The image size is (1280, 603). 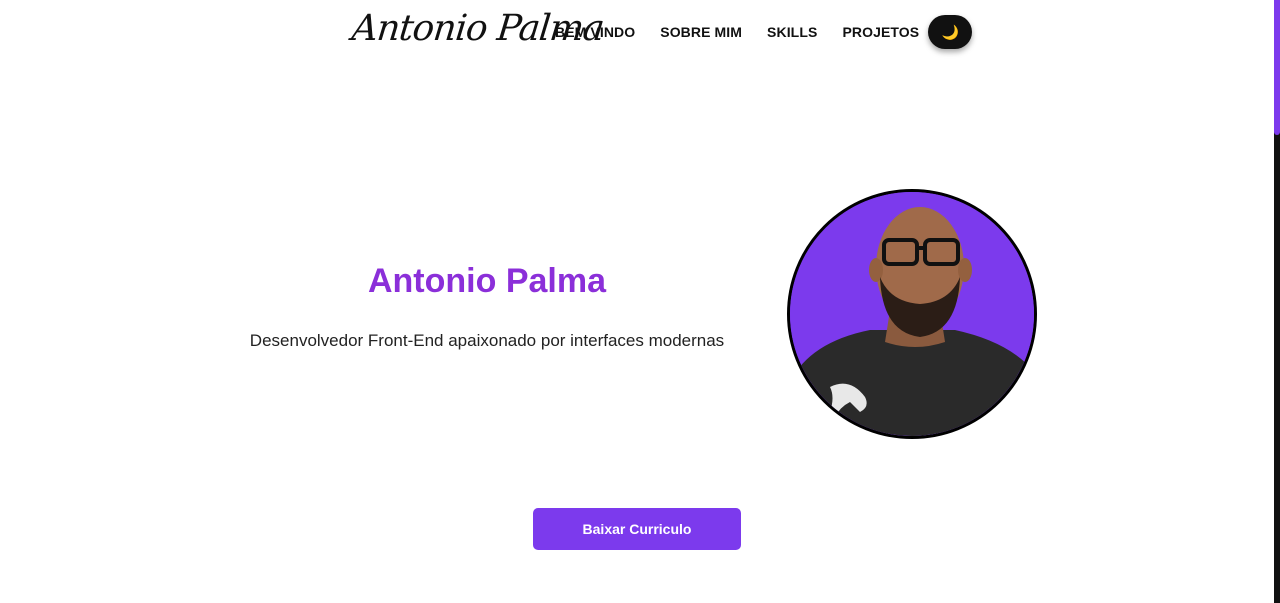 What do you see at coordinates (880, 32) in the screenshot?
I see `nav-link-projetos: PROJETOS` at bounding box center [880, 32].